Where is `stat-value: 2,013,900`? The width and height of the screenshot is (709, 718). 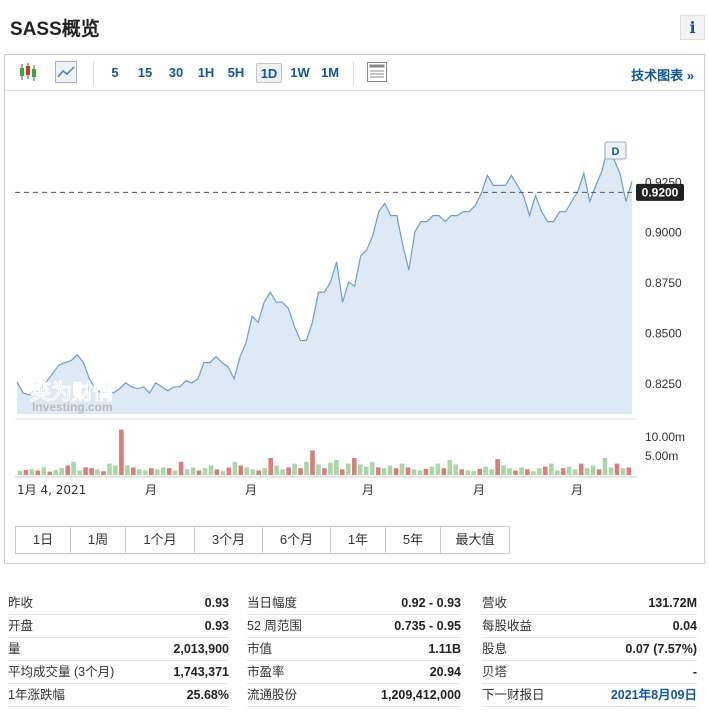 stat-value: 2,013,900 is located at coordinates (201, 649).